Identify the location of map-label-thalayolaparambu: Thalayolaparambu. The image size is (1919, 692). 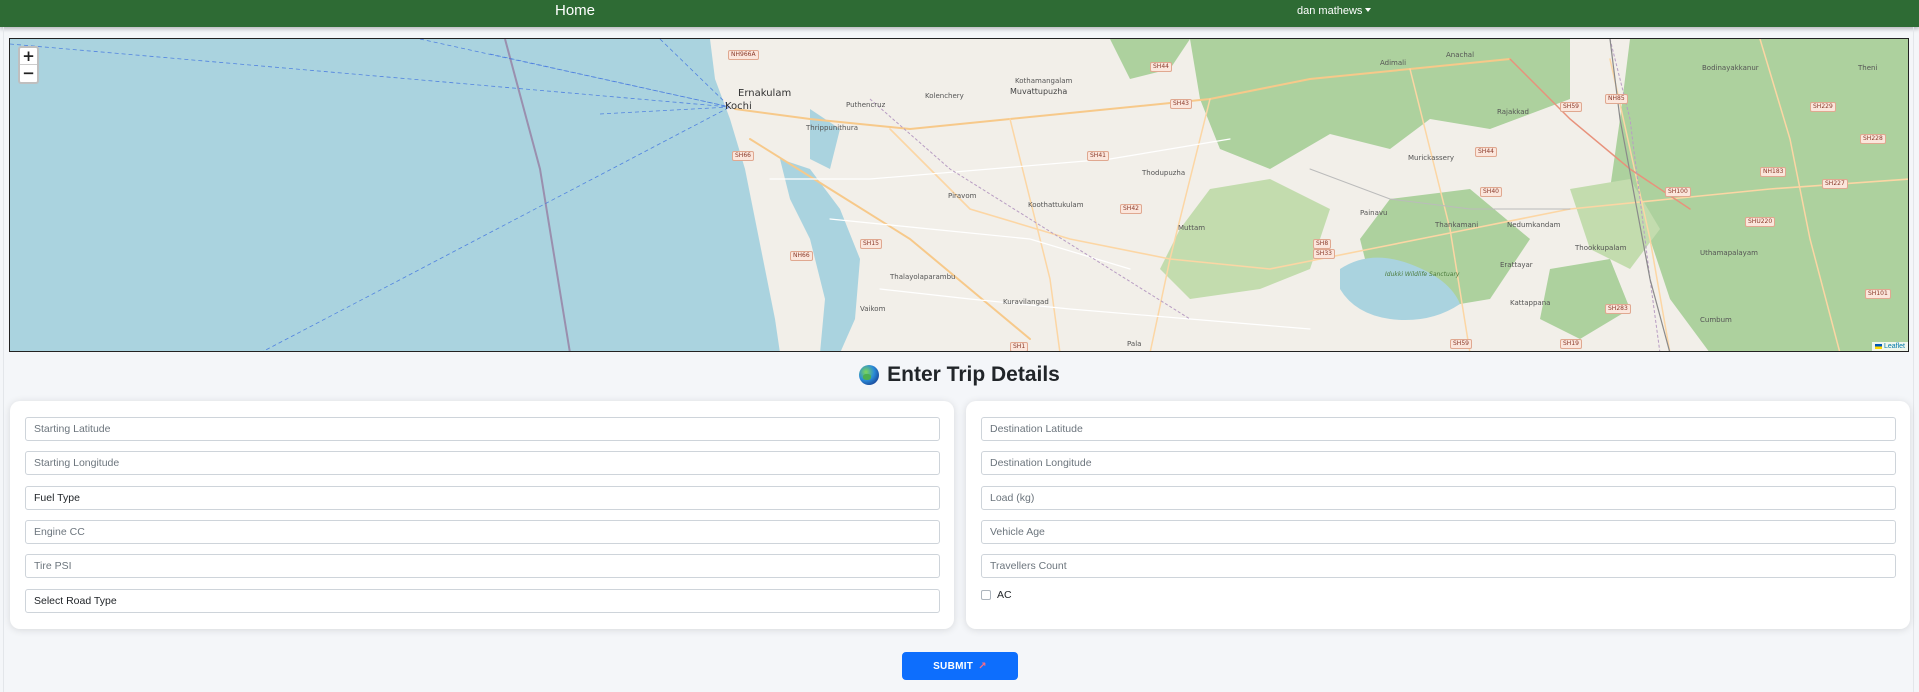
(923, 277).